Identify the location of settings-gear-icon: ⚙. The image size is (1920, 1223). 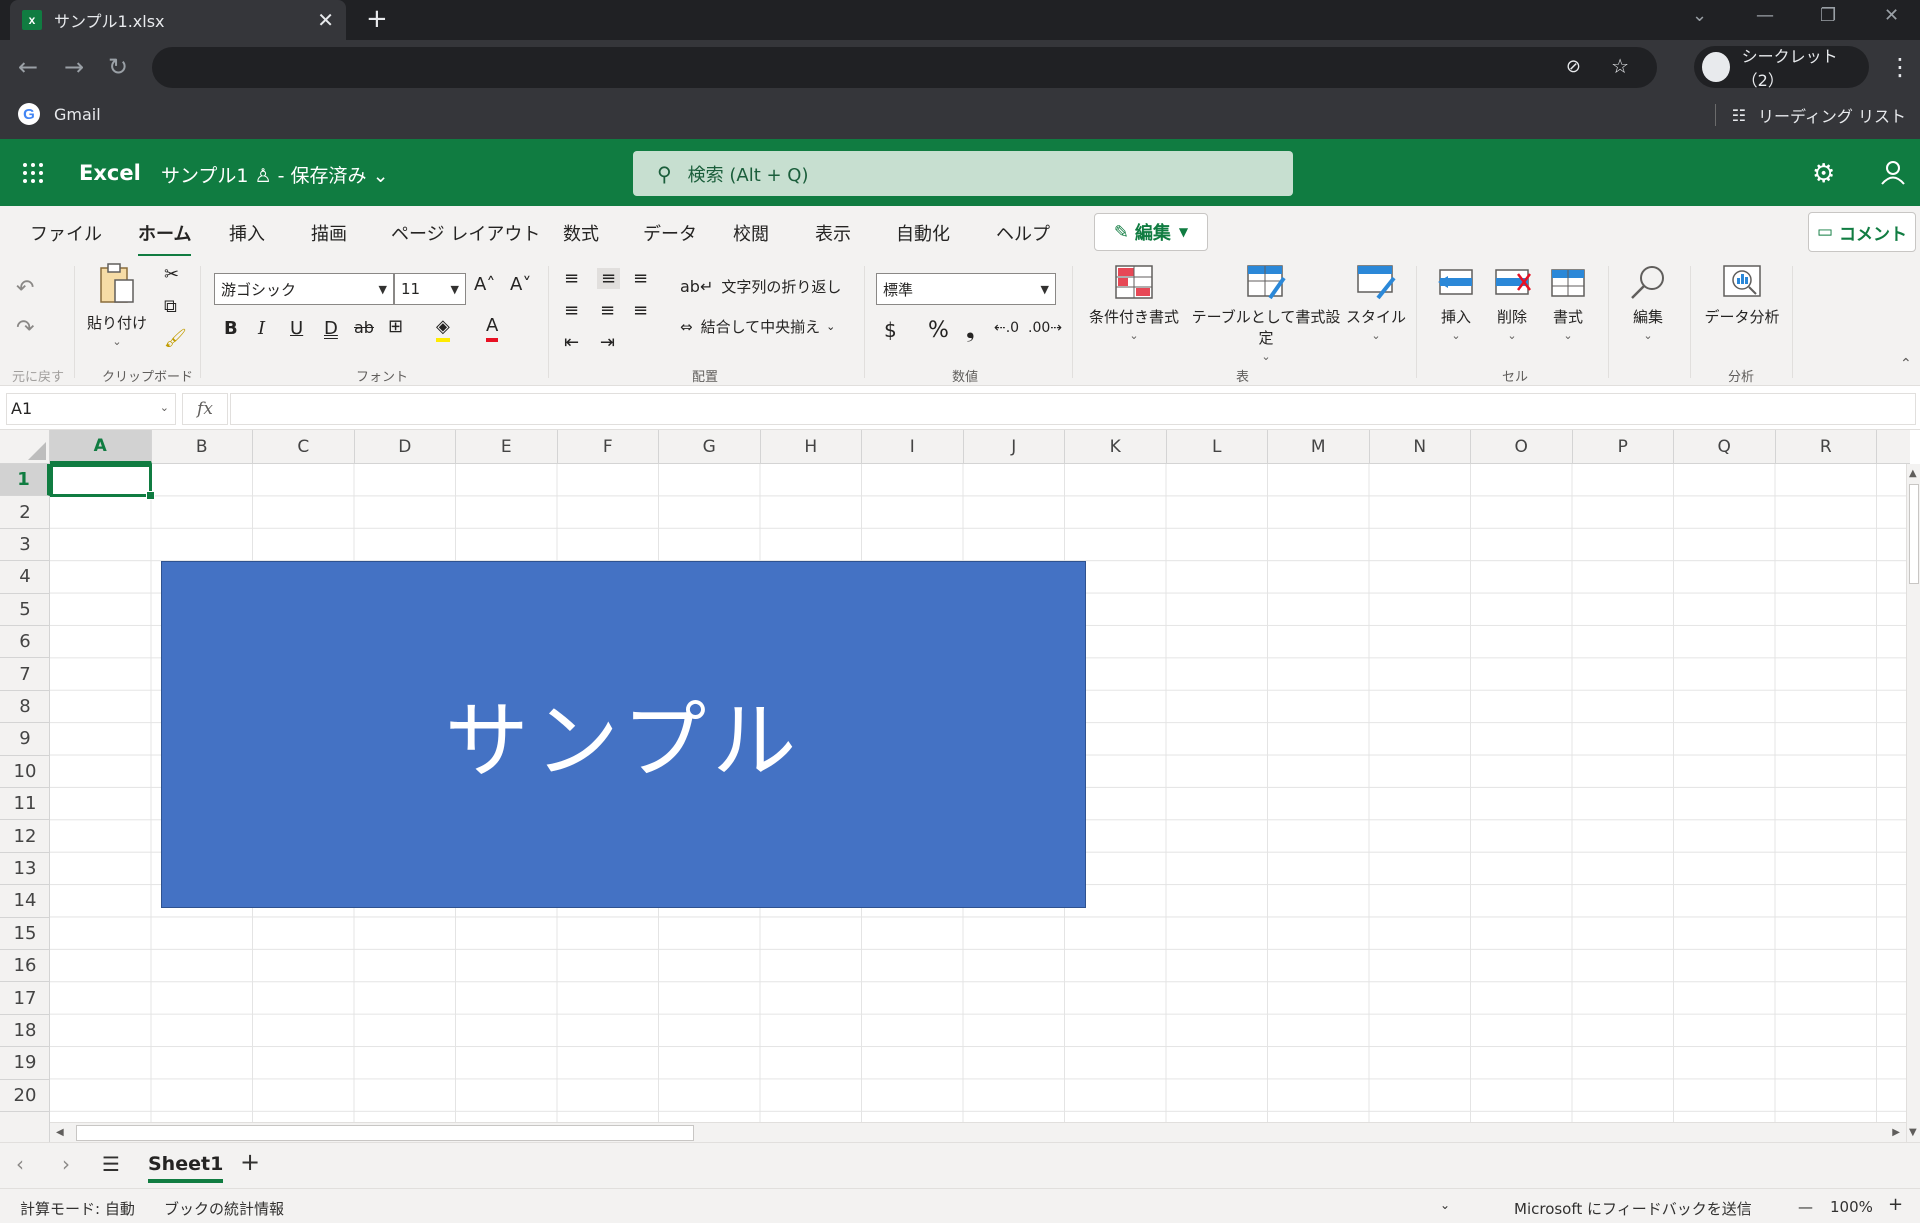
(1823, 174).